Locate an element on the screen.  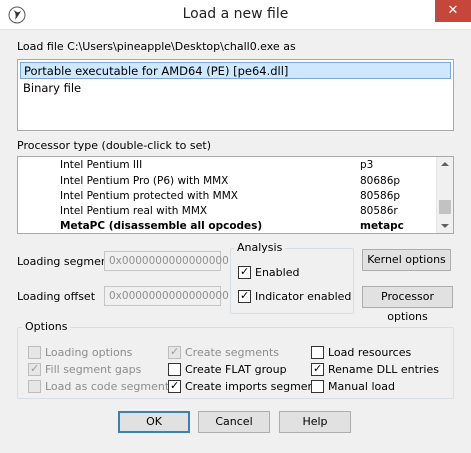
loading-options-label: Loading options is located at coordinates (89, 352).